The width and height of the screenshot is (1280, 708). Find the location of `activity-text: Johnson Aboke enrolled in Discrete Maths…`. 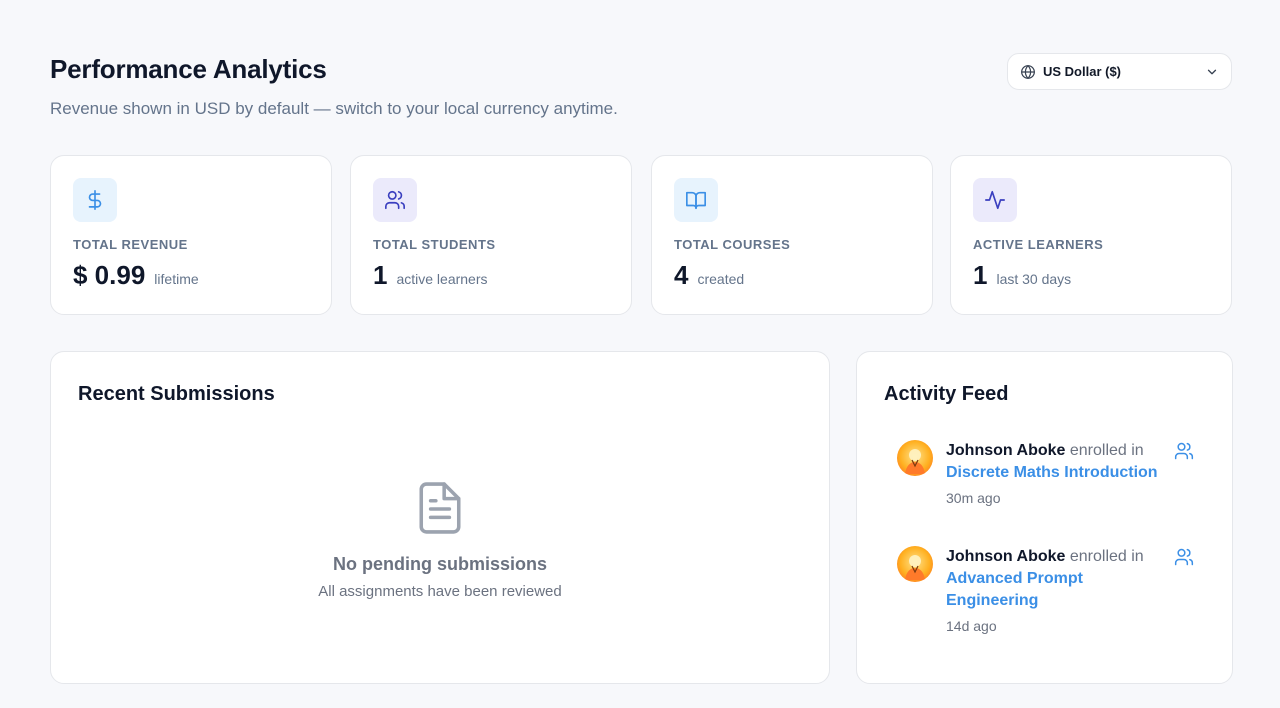

activity-text: Johnson Aboke enrolled in Discrete Maths… is located at coordinates (1056, 474).